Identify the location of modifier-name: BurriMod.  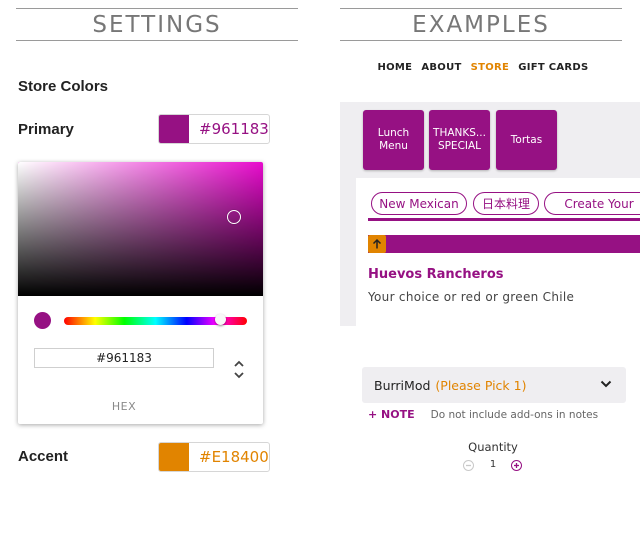
(402, 385).